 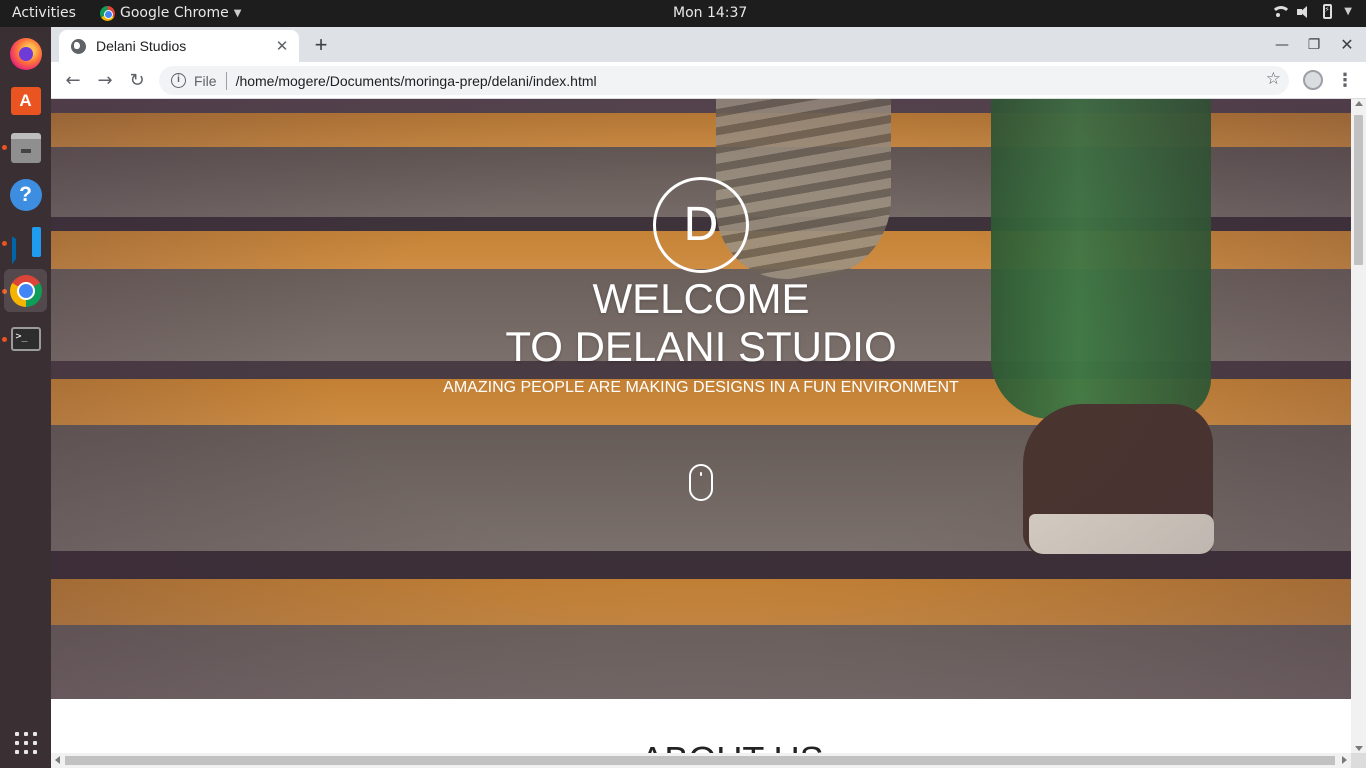 What do you see at coordinates (1311, 11) in the screenshot?
I see `system-tray: ▼` at bounding box center [1311, 11].